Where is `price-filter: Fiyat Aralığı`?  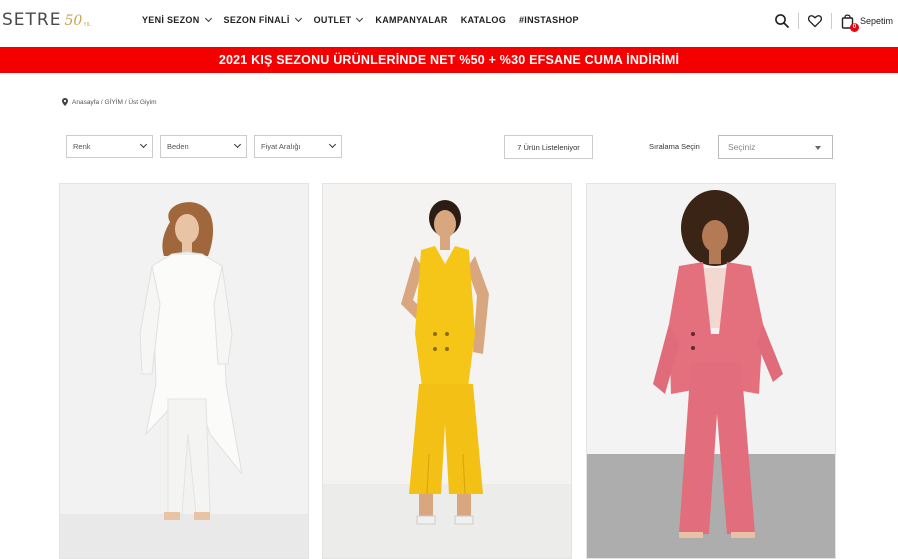 price-filter: Fiyat Aralığı is located at coordinates (298, 146).